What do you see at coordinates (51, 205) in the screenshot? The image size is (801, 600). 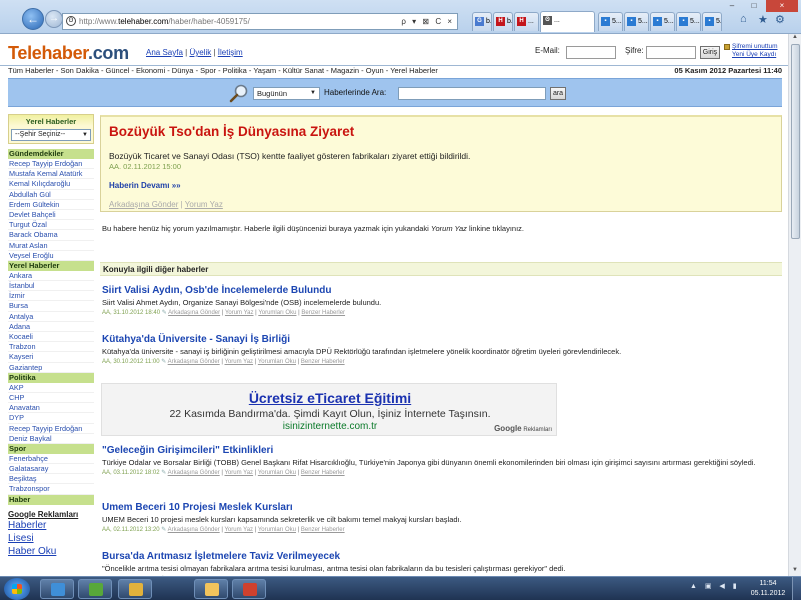 I see `sidebar-item: Erdem Gültekin` at bounding box center [51, 205].